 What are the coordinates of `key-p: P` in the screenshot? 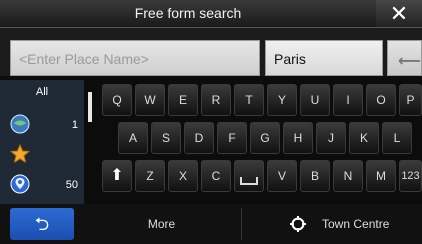 It's located at (410, 100).